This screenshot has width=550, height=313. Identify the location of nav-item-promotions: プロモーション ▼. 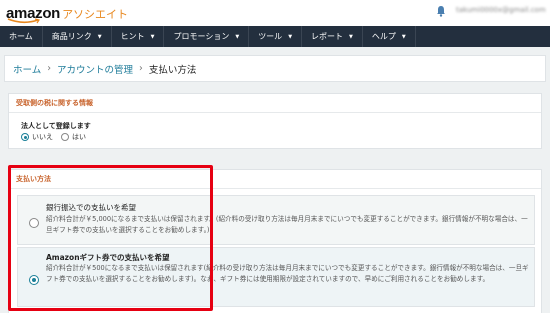
(207, 36).